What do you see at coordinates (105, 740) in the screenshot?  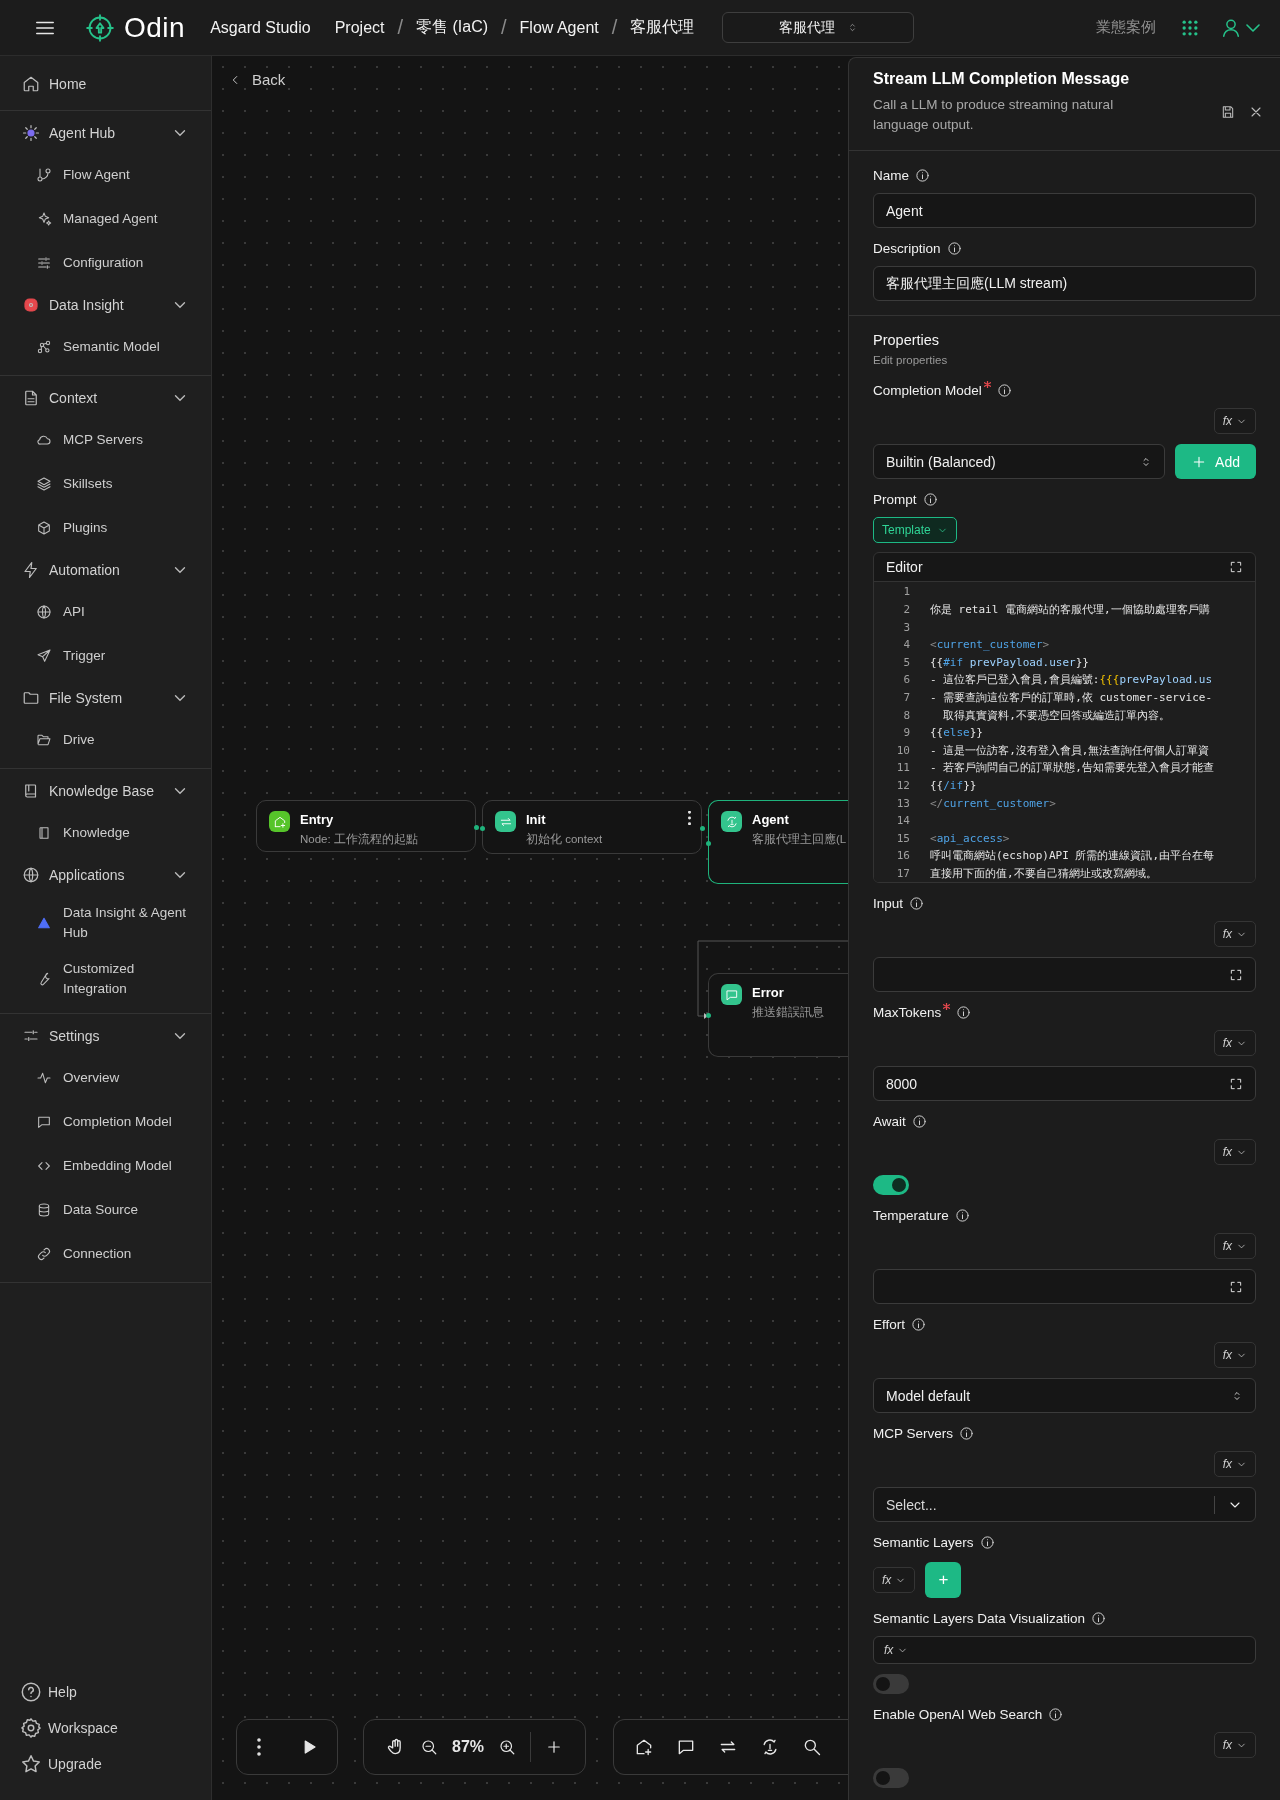 I see `sidebar-subitem: Drive` at bounding box center [105, 740].